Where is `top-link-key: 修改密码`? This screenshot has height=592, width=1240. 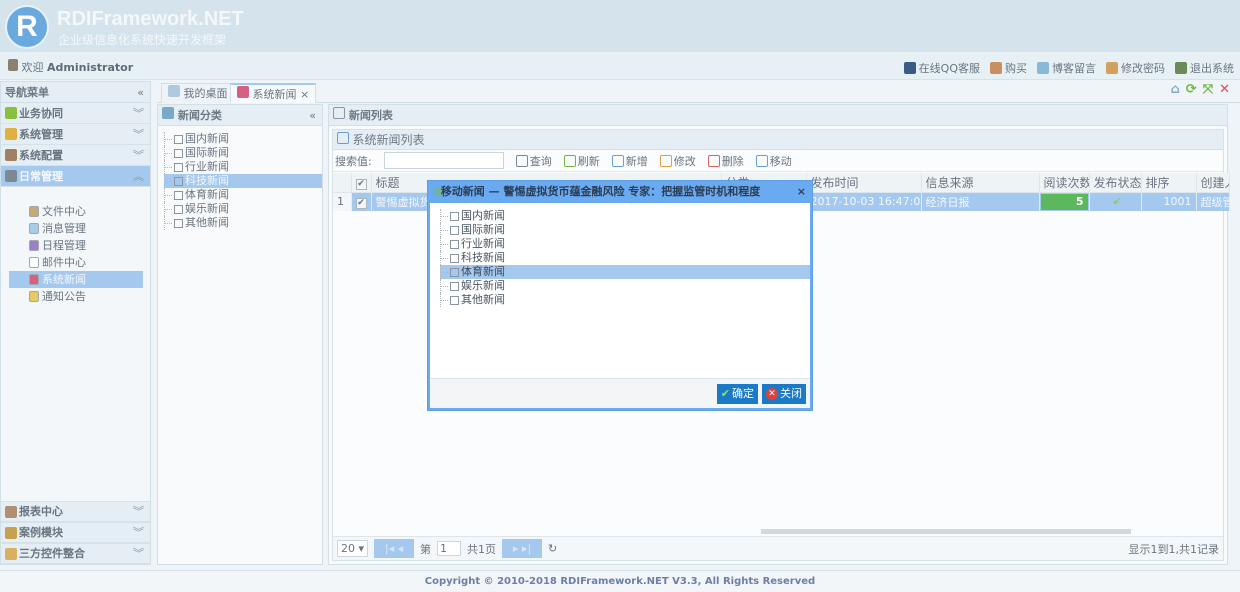 top-link-key: 修改密码 is located at coordinates (1135, 68).